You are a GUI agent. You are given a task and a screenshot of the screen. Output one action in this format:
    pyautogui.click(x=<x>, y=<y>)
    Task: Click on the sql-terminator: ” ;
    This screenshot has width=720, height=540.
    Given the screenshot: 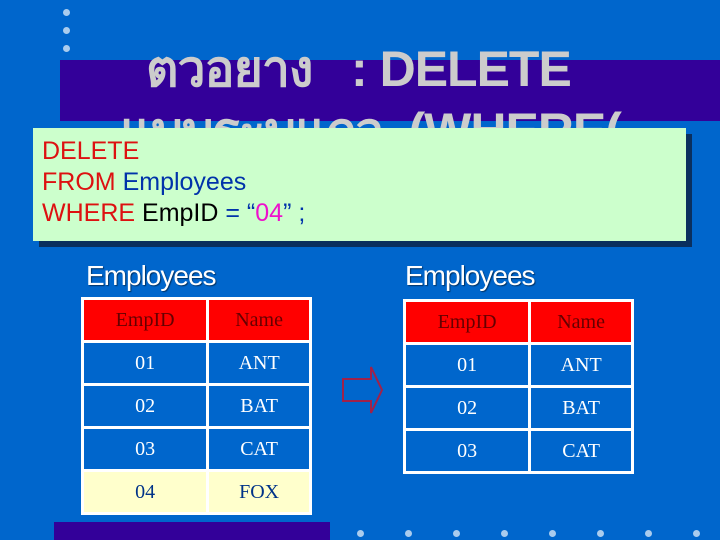 What is the action you would take?
    pyautogui.click(x=294, y=213)
    